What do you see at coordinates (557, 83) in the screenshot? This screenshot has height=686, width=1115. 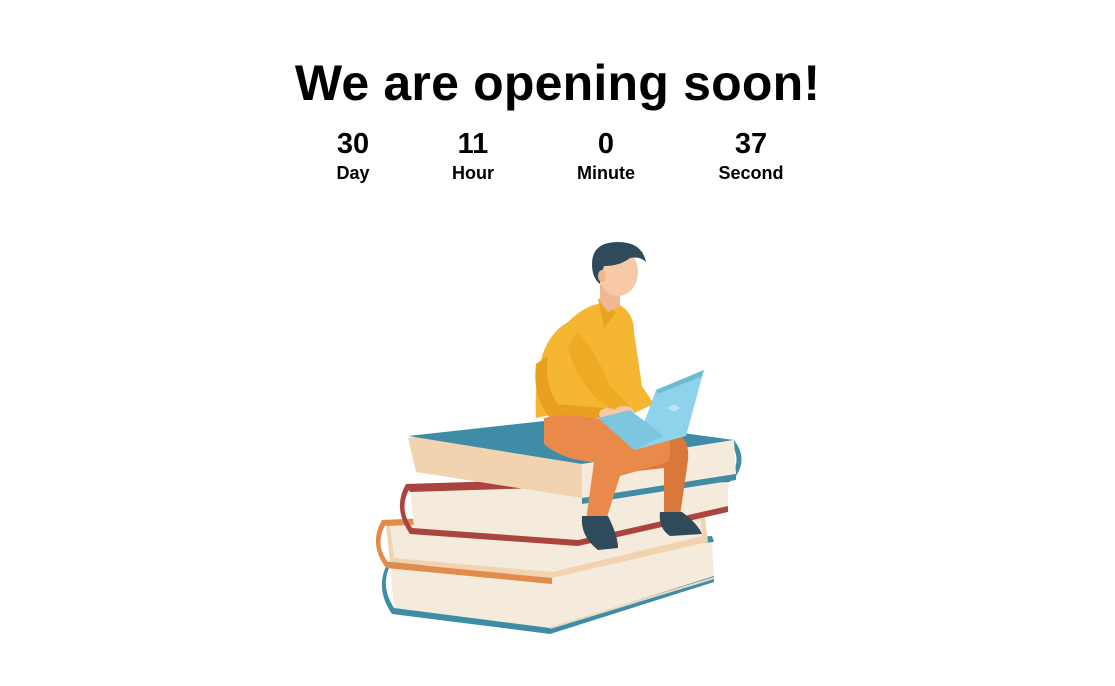 I see `page-title: We are opening soon!` at bounding box center [557, 83].